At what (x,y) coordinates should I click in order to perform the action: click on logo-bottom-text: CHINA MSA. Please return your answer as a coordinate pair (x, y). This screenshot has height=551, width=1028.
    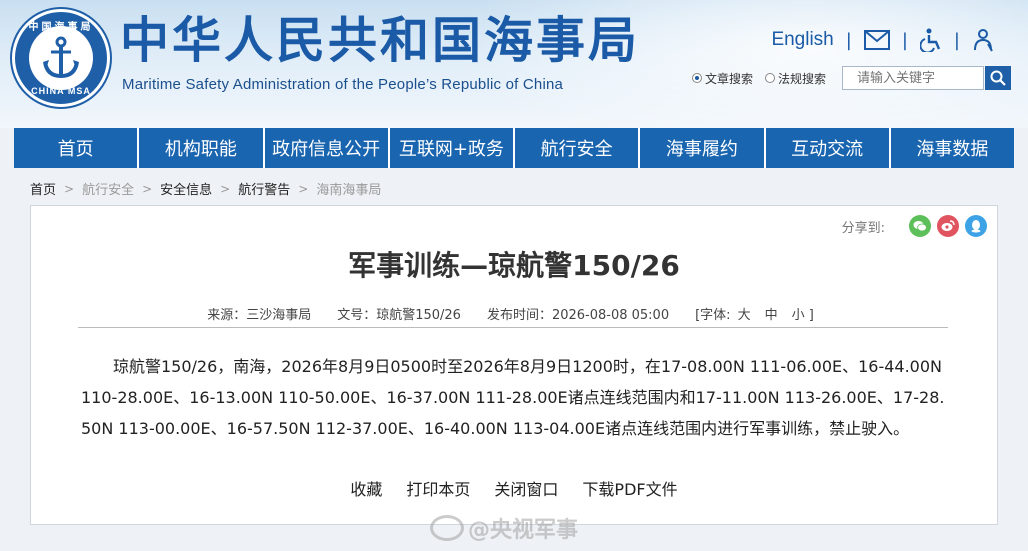
    Looking at the image, I should click on (61, 91).